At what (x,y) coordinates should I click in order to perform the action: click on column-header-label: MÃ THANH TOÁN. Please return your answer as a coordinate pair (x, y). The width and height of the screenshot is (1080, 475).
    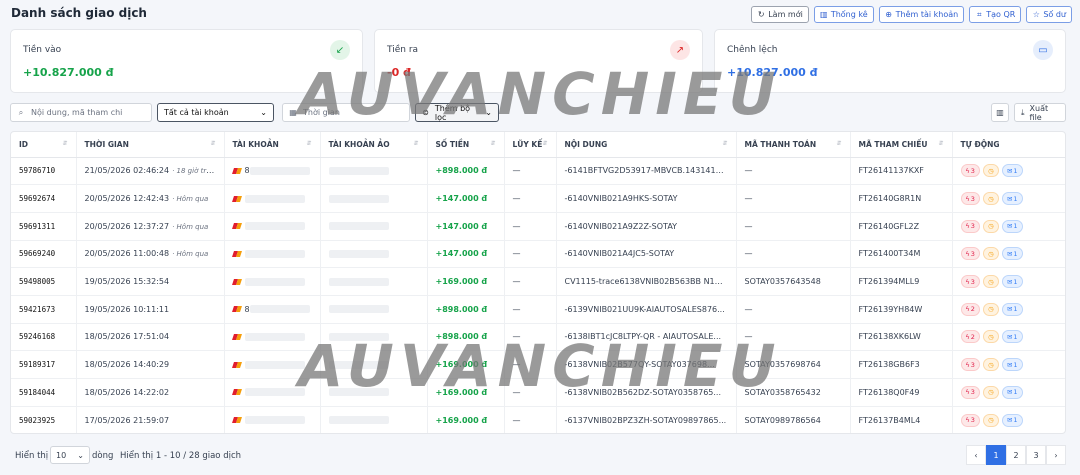
    Looking at the image, I should click on (780, 144).